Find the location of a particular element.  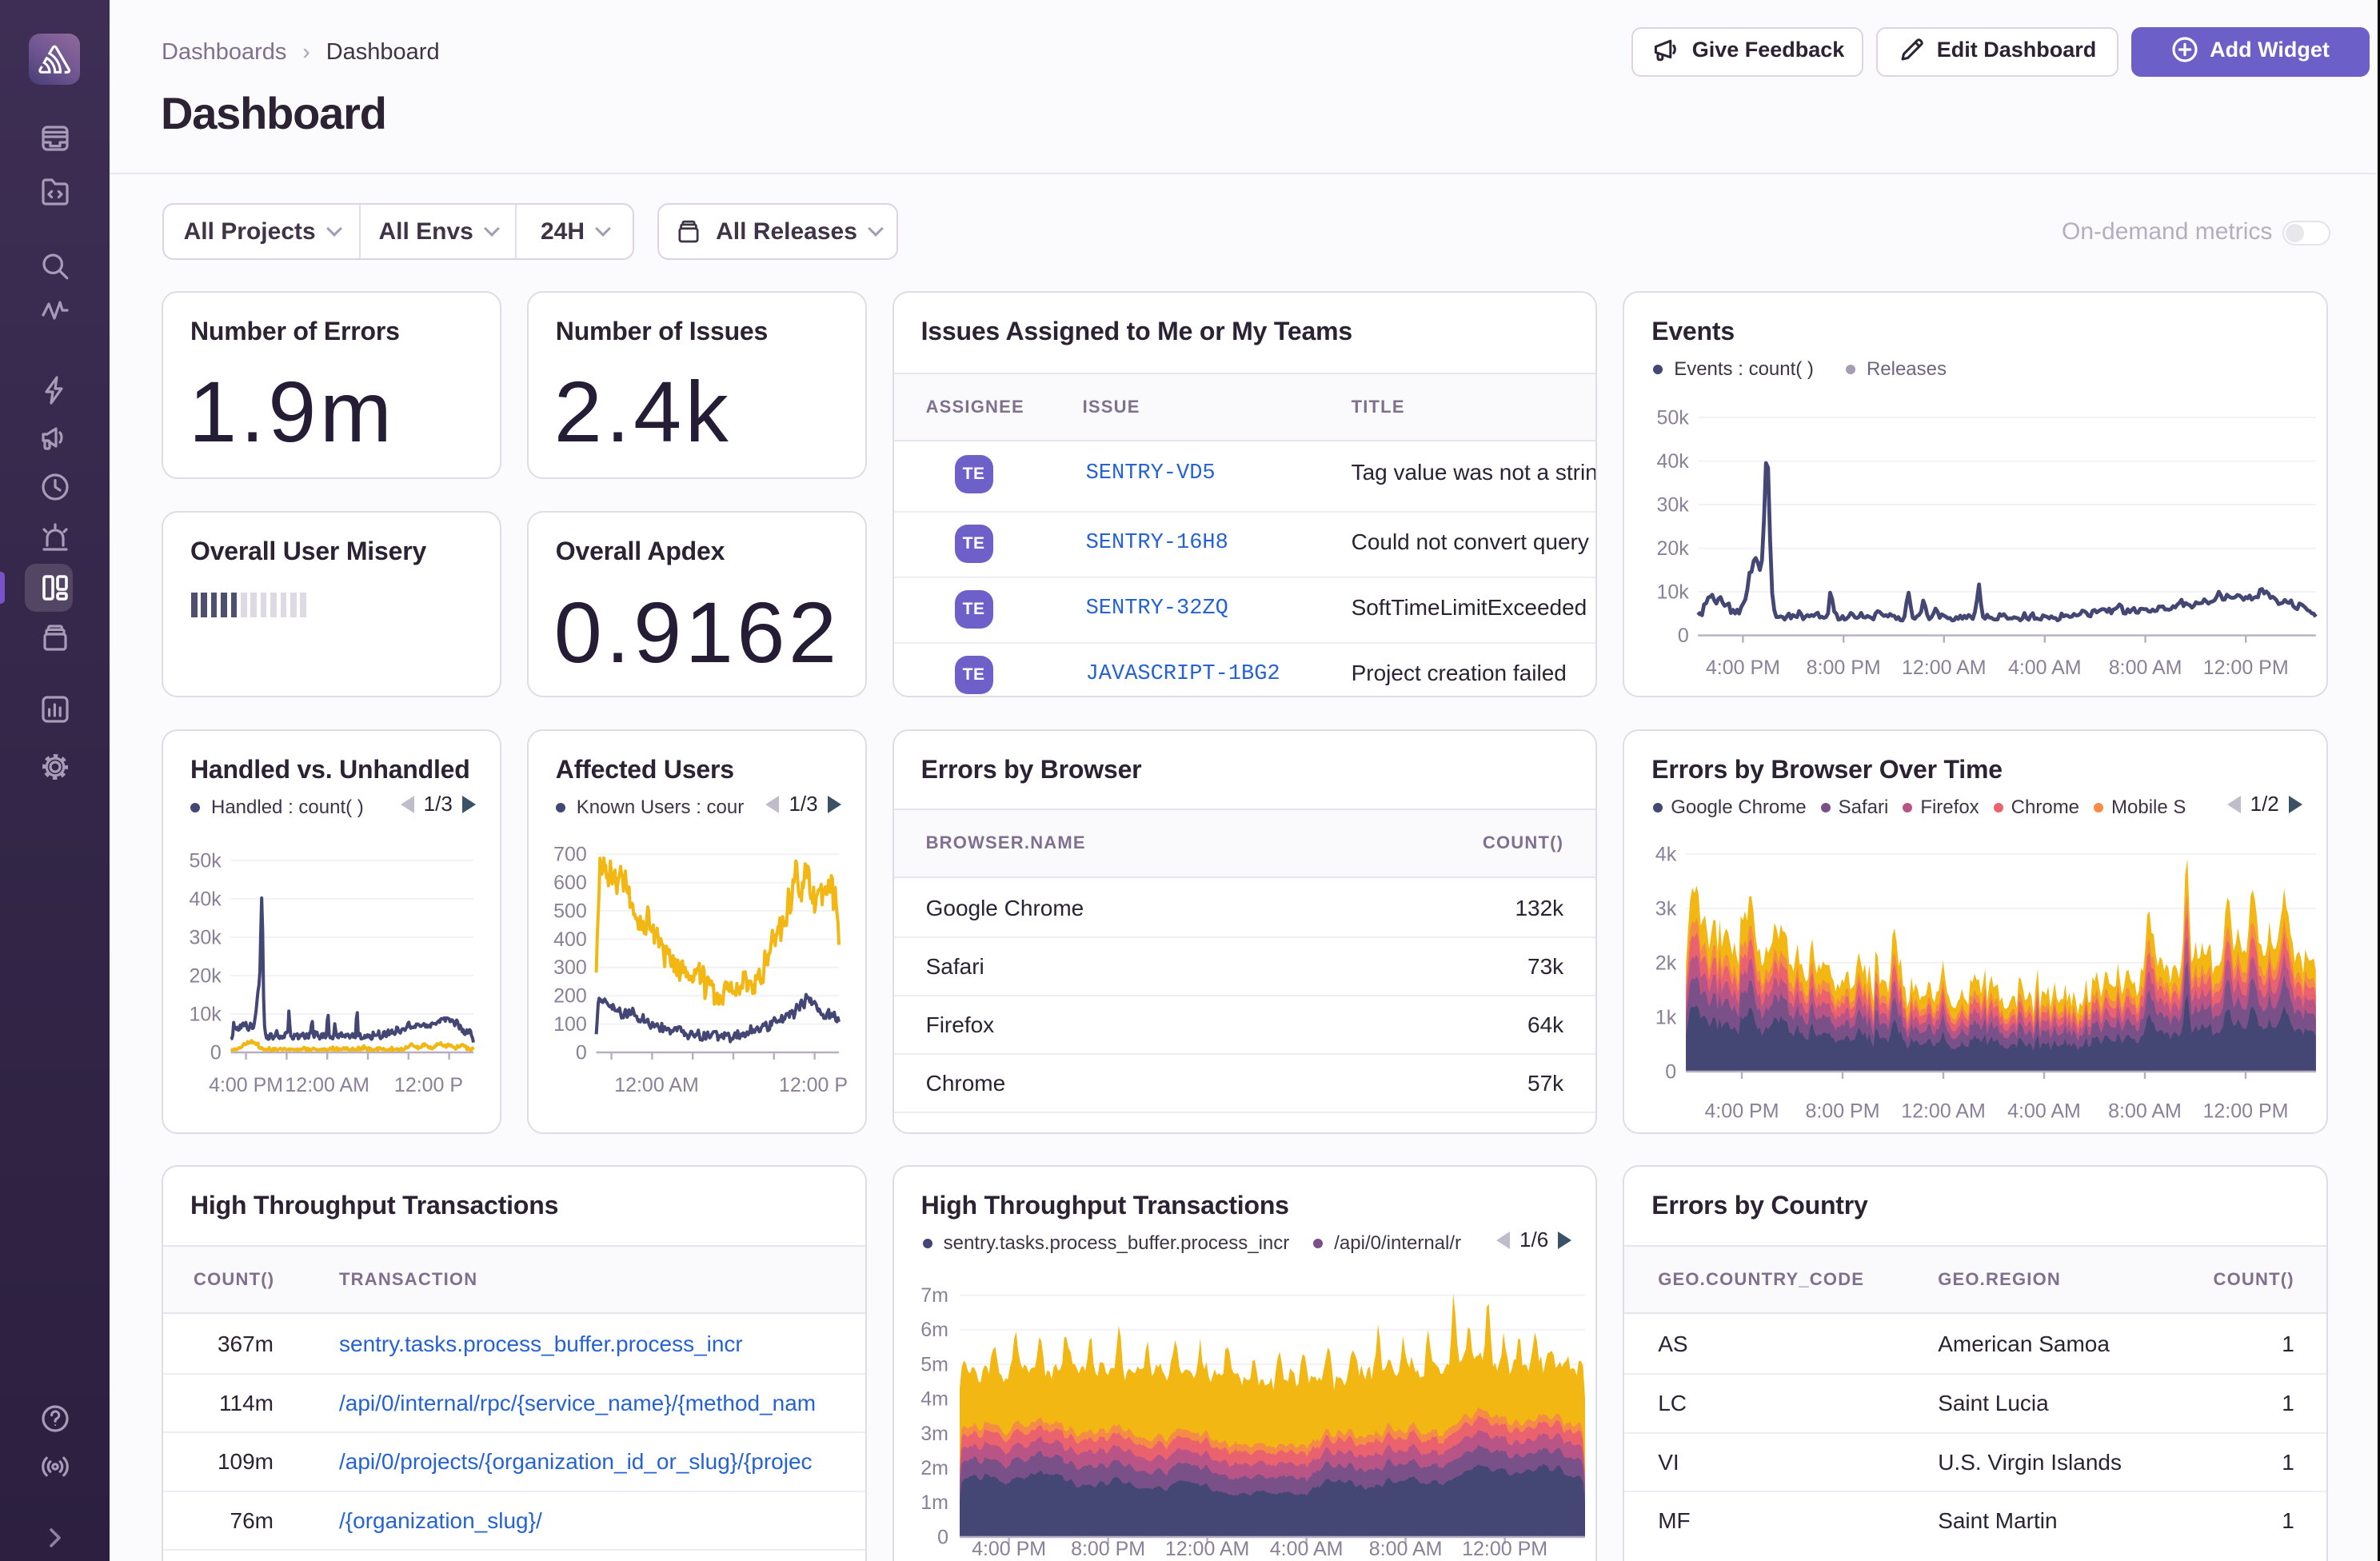

svg-text: 1k is located at coordinates (1666, 1017).